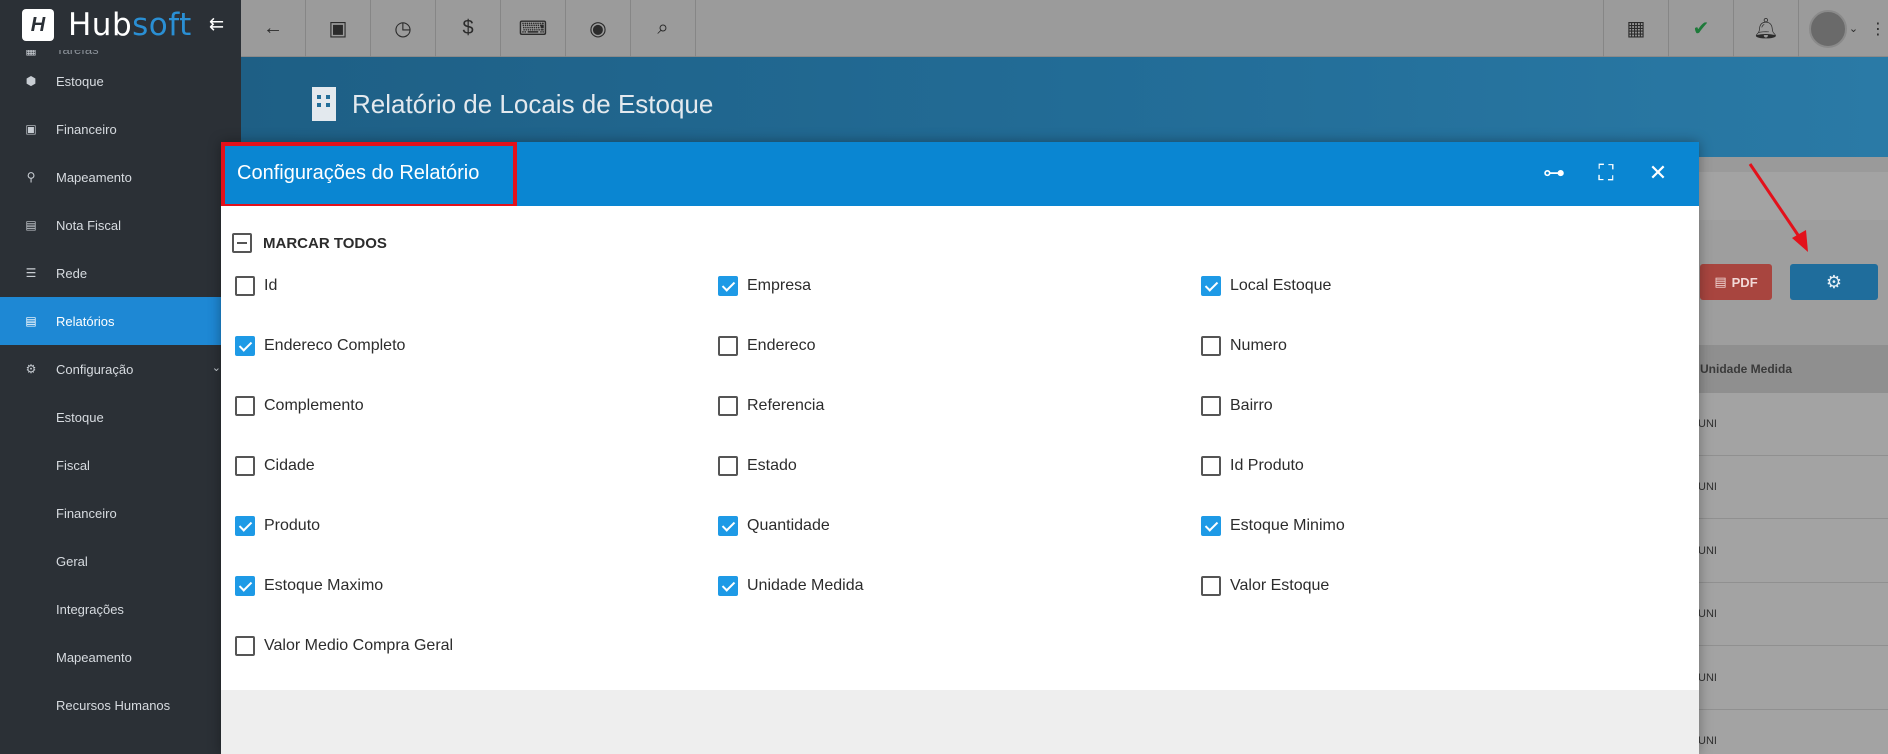  I want to click on terminal-icon: ⌨, so click(533, 29).